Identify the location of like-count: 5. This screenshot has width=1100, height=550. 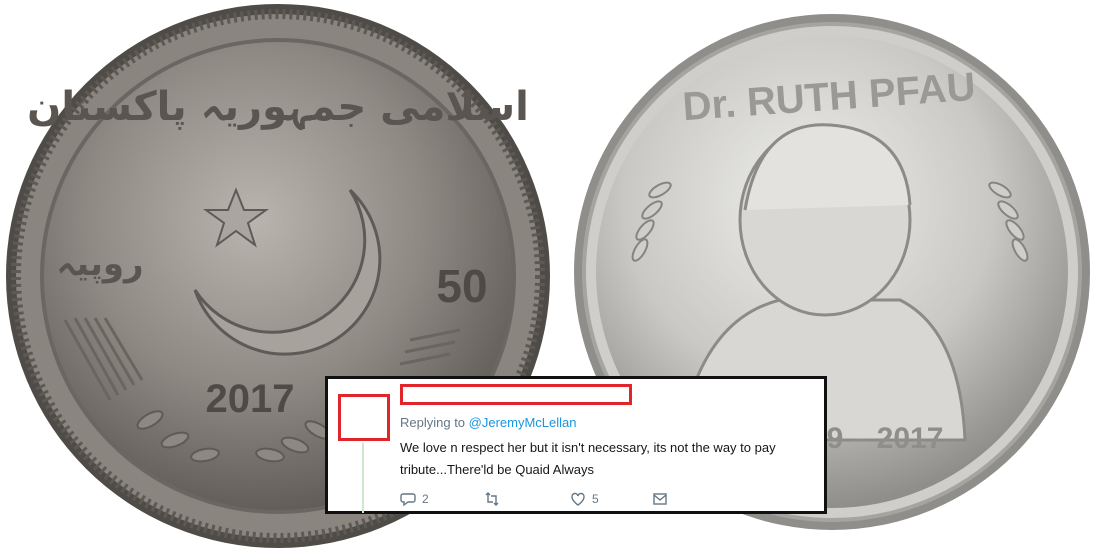
(595, 499).